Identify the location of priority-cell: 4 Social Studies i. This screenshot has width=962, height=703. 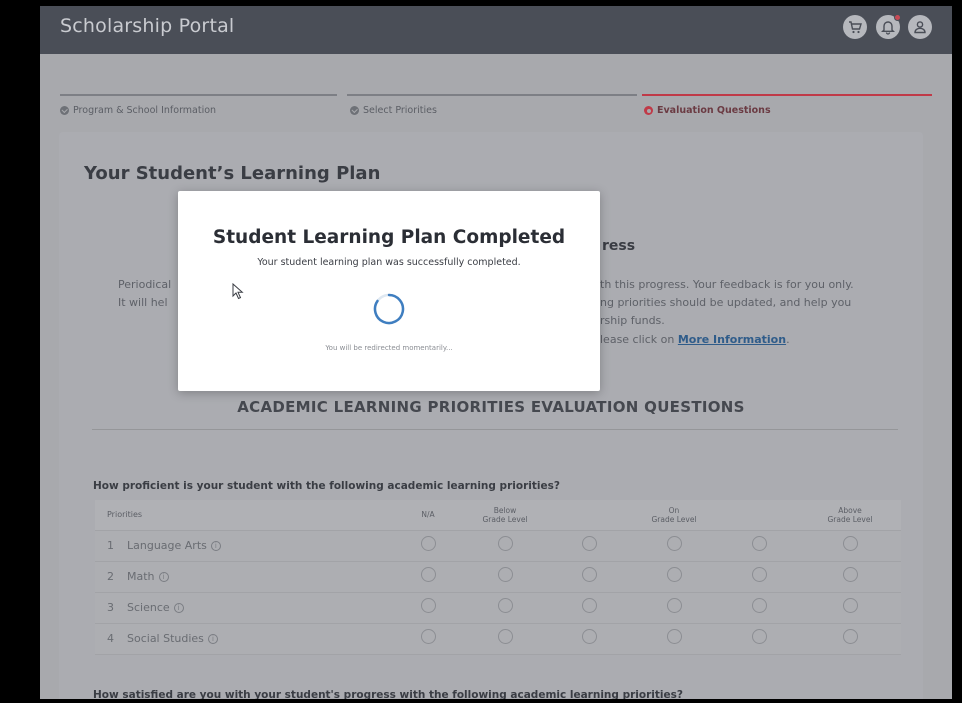
(245, 639).